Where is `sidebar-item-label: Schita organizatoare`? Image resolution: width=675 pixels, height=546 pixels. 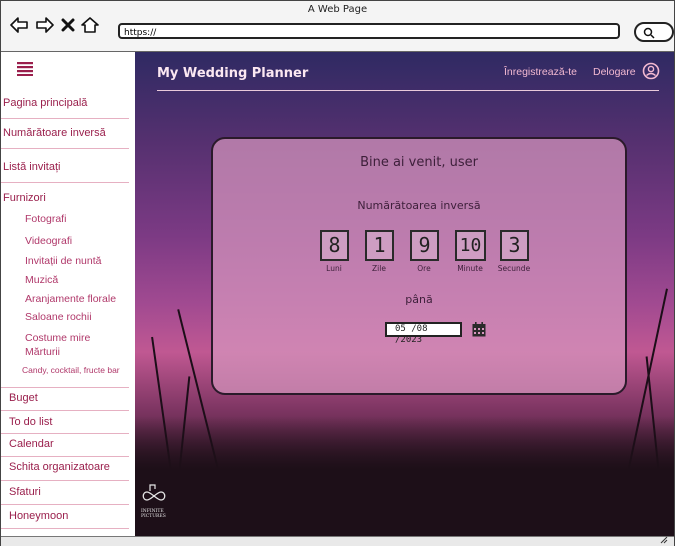
sidebar-item-label: Schita organizatoare is located at coordinates (59, 467).